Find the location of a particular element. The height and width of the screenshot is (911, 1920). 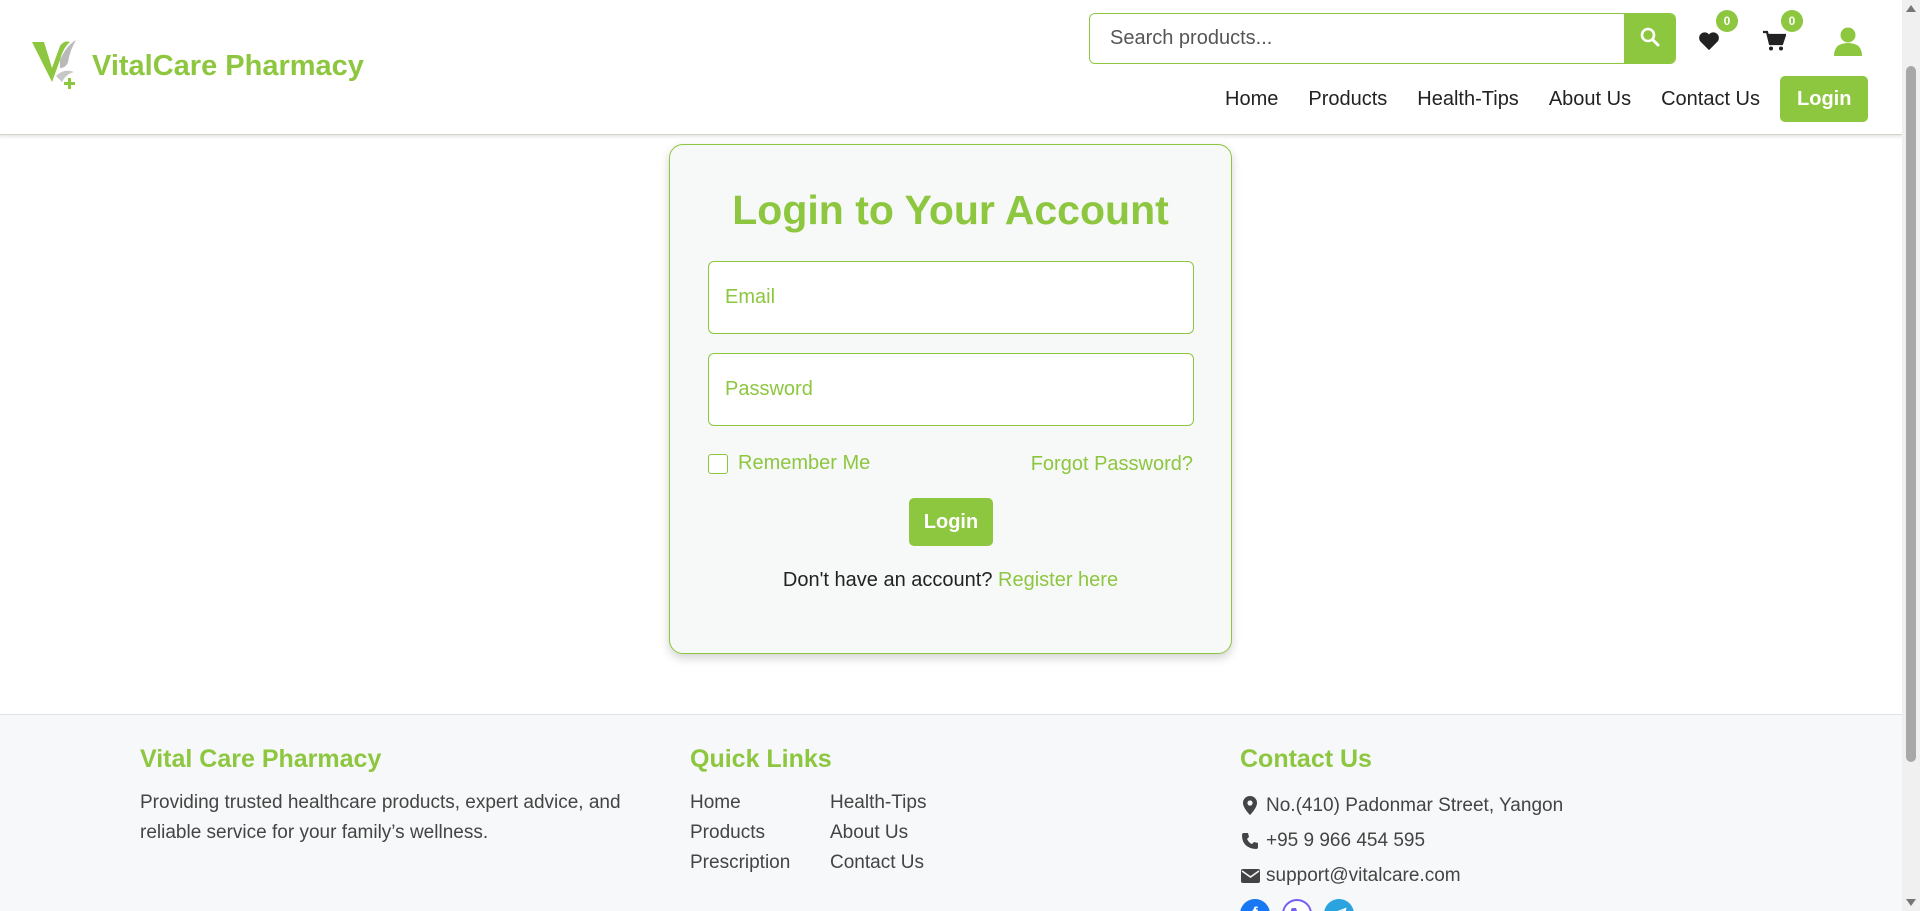

page-scrollbar is located at coordinates (1911, 455).